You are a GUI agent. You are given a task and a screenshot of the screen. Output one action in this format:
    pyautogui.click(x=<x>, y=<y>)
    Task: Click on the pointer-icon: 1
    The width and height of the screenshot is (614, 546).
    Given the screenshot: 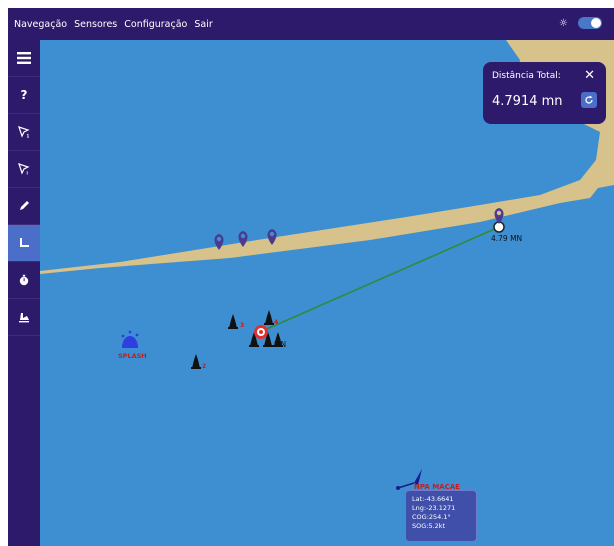 What is the action you would take?
    pyautogui.click(x=24, y=132)
    